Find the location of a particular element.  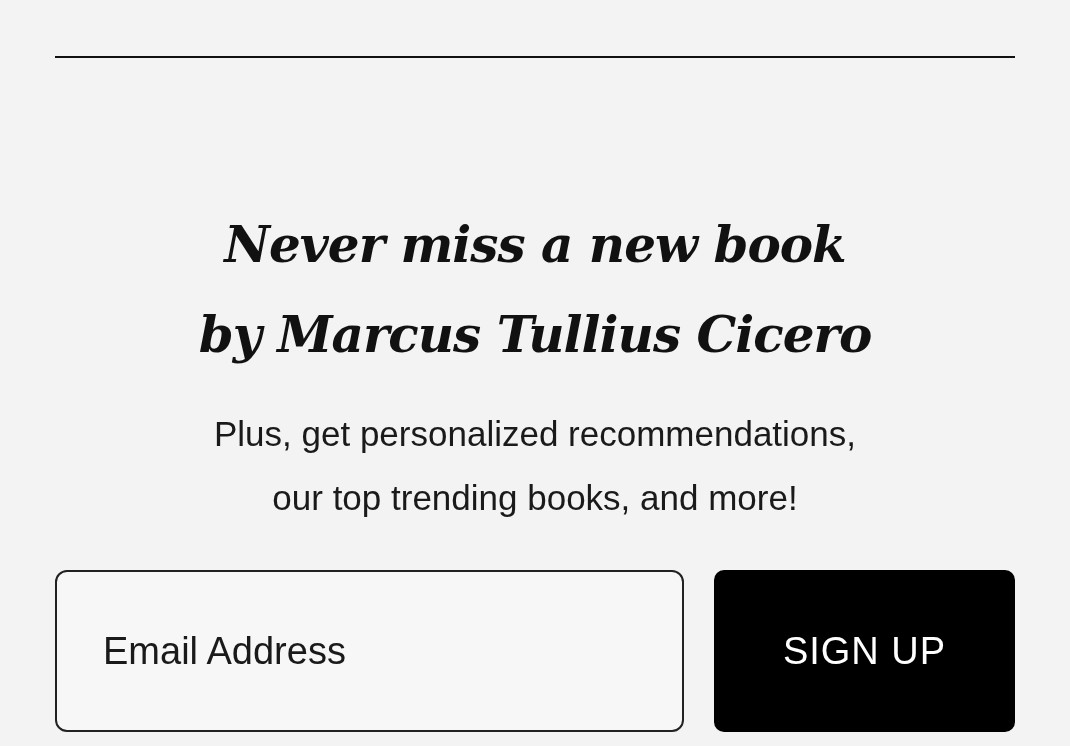

email-field: Email Address is located at coordinates (369, 651).